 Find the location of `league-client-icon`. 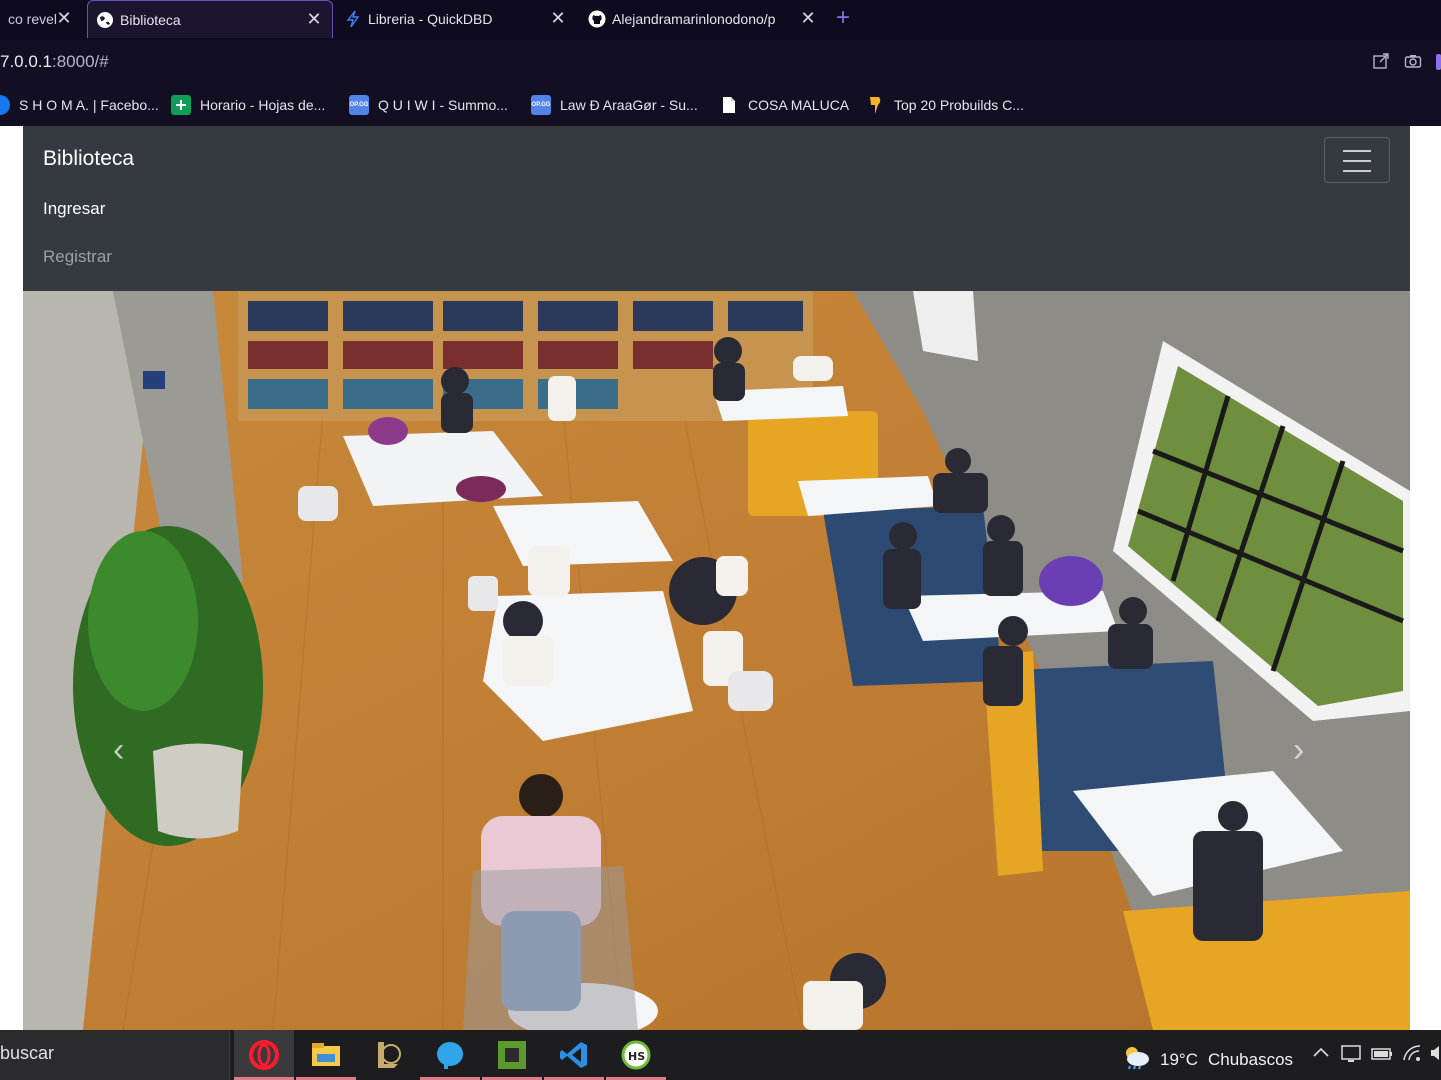

league-client-icon is located at coordinates (388, 1055).